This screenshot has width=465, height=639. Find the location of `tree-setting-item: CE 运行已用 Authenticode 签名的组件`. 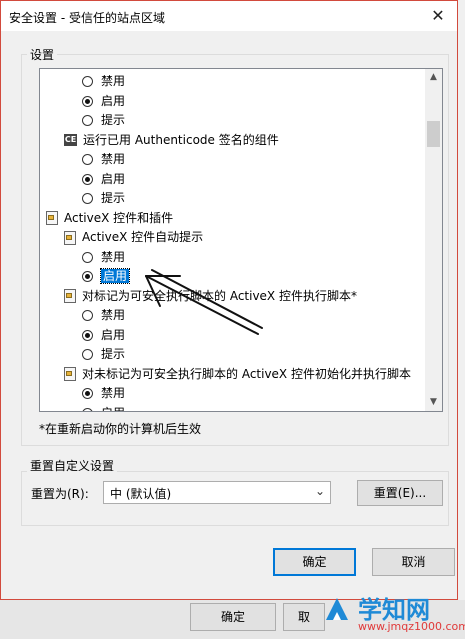

tree-setting-item: CE 运行已用 Authenticode 签名的组件 is located at coordinates (171, 140).